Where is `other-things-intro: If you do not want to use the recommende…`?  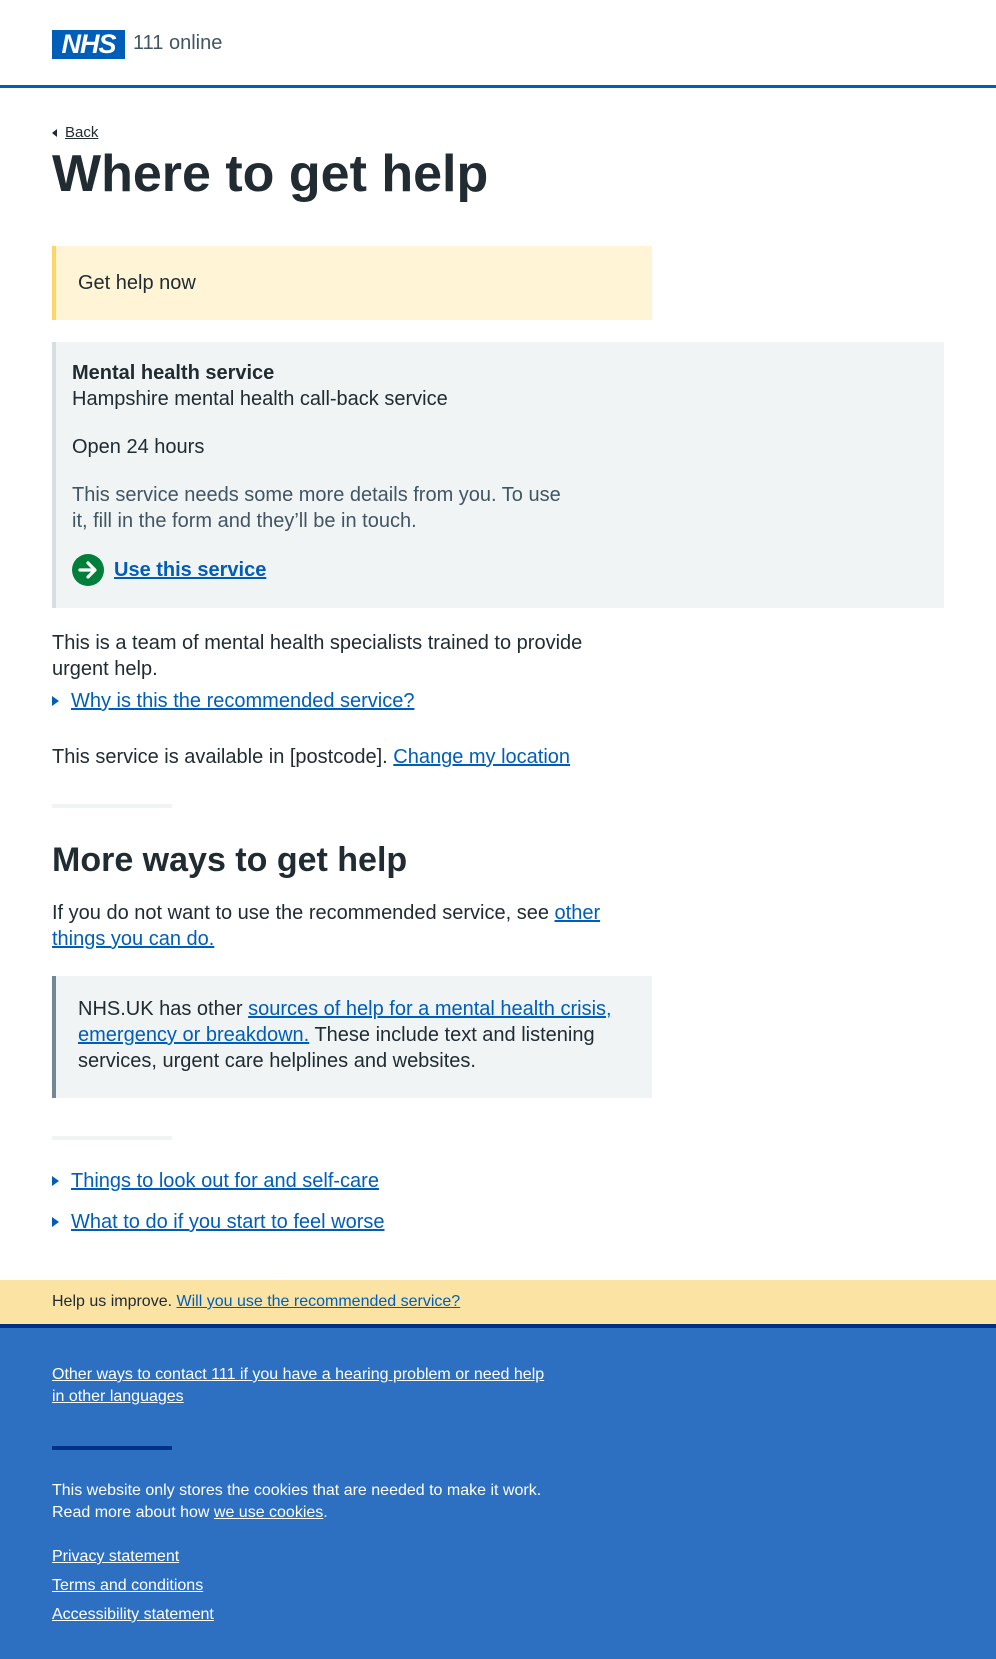 other-things-intro: If you do not want to use the recommende… is located at coordinates (300, 913).